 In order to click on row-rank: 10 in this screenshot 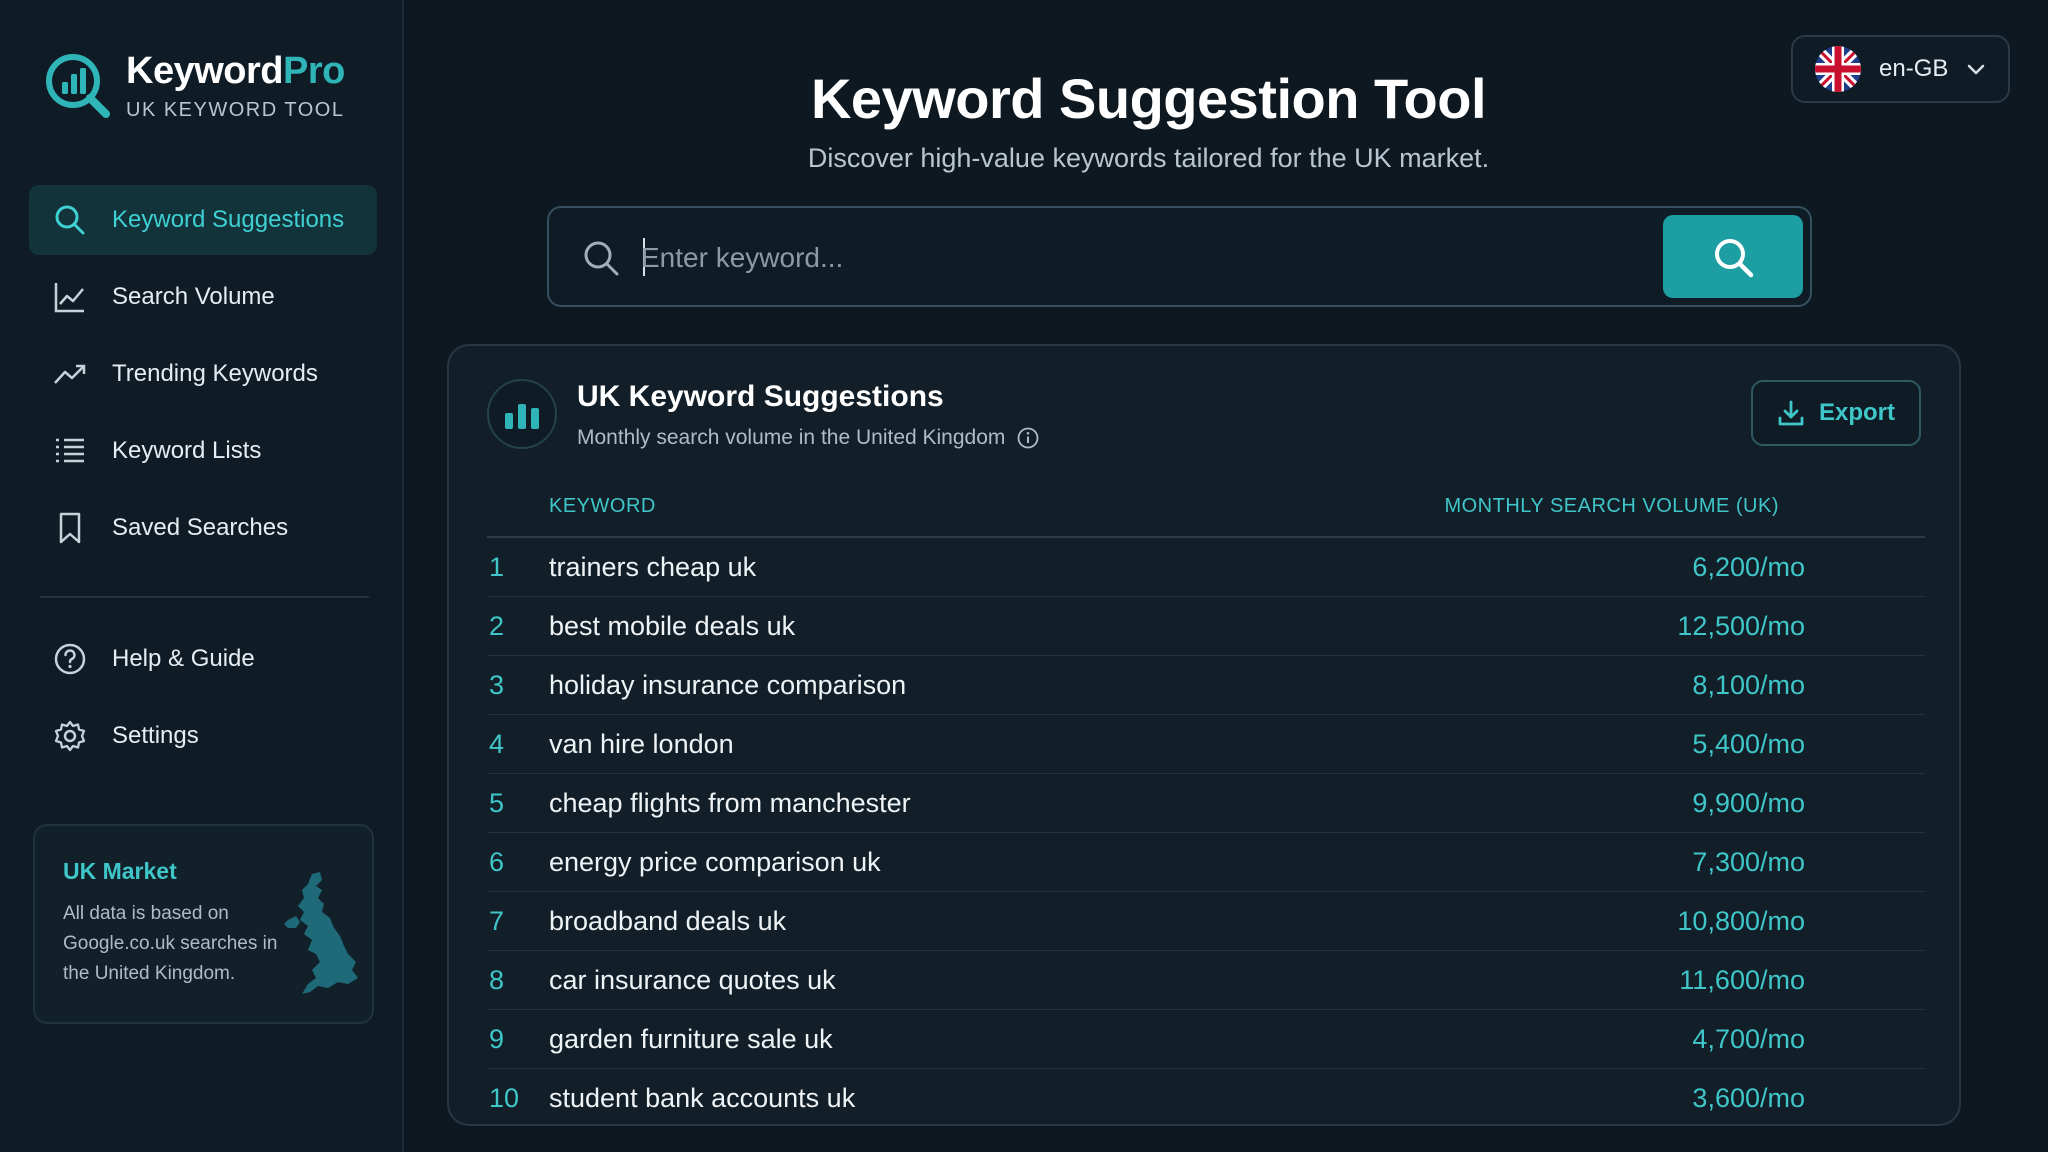, I will do `click(504, 1098)`.